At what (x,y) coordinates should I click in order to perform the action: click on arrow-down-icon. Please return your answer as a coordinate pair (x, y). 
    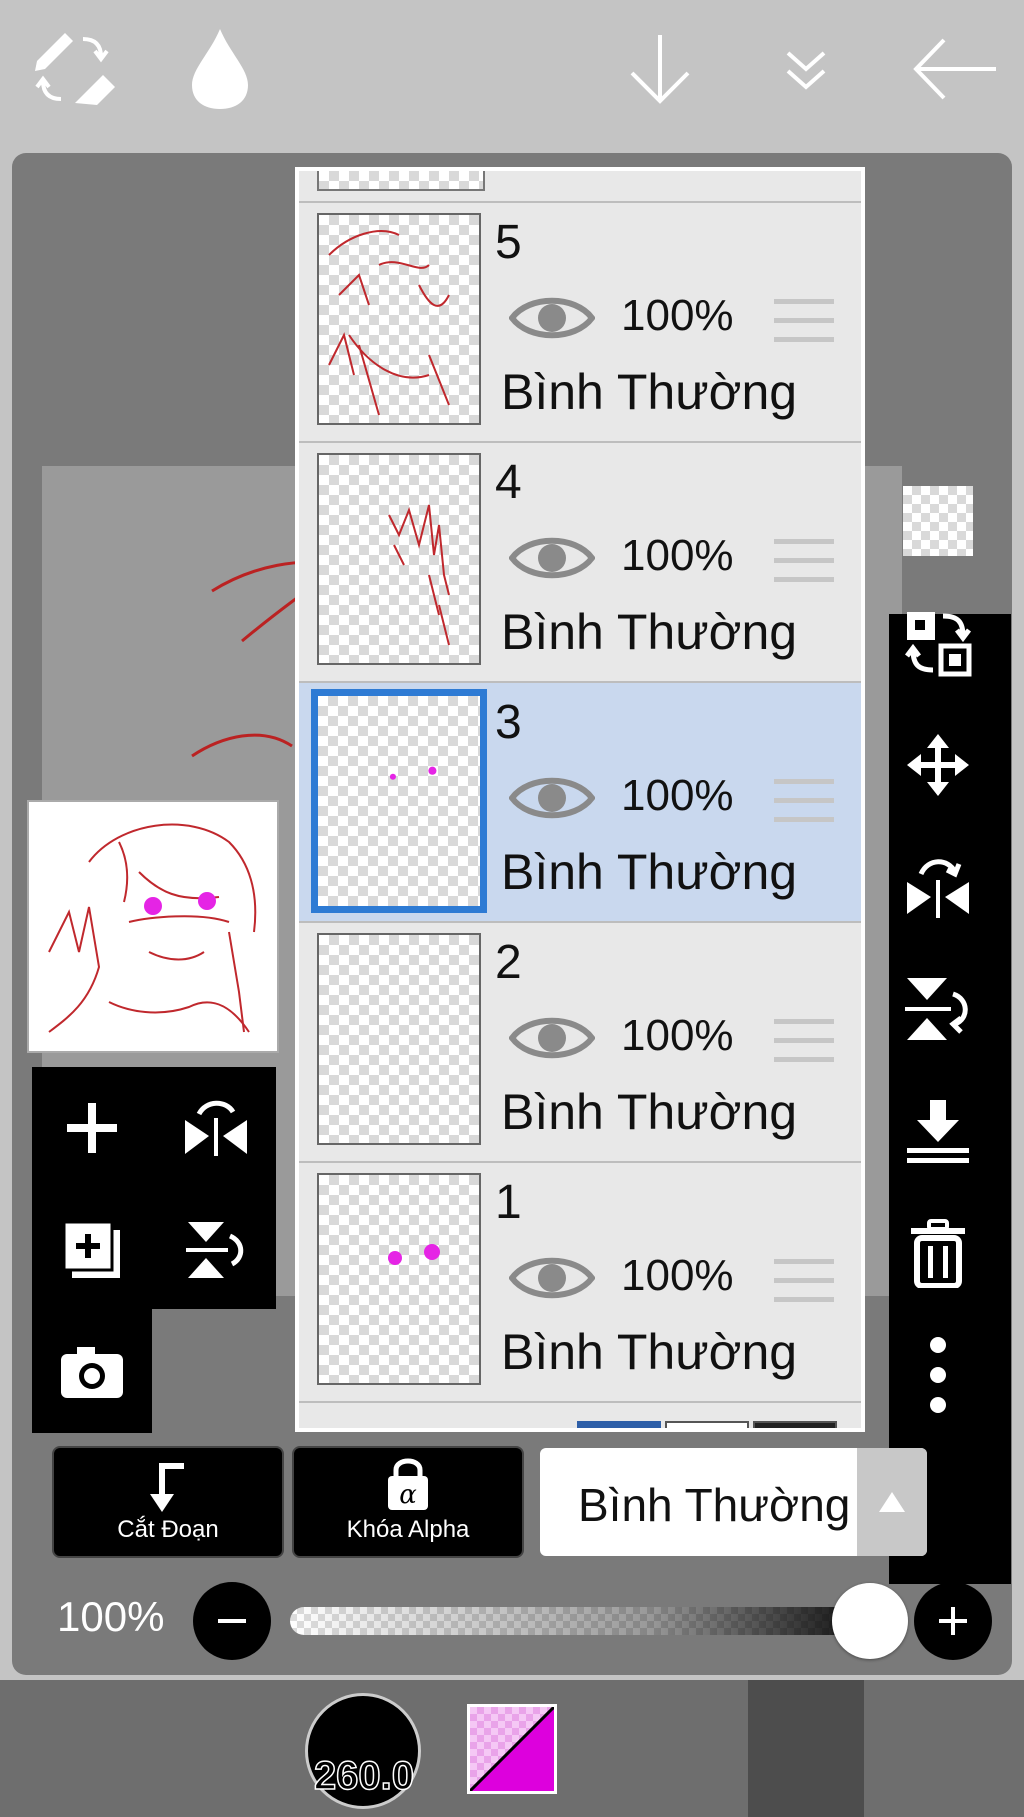
    Looking at the image, I should click on (660, 68).